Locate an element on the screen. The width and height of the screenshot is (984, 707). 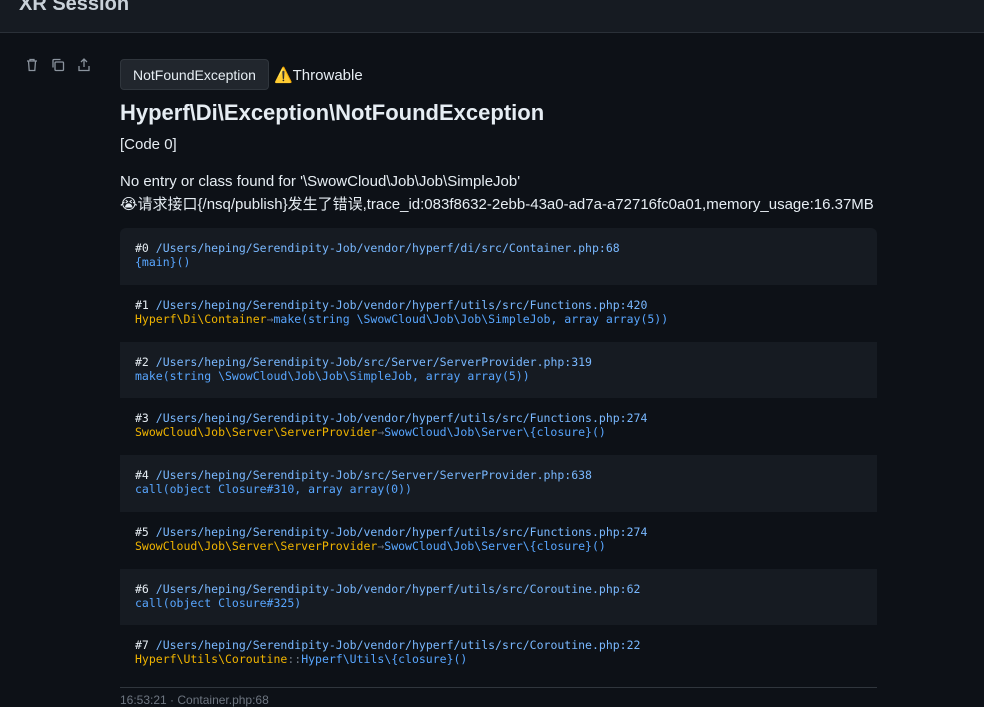
frame-index: #0 is located at coordinates (142, 248).